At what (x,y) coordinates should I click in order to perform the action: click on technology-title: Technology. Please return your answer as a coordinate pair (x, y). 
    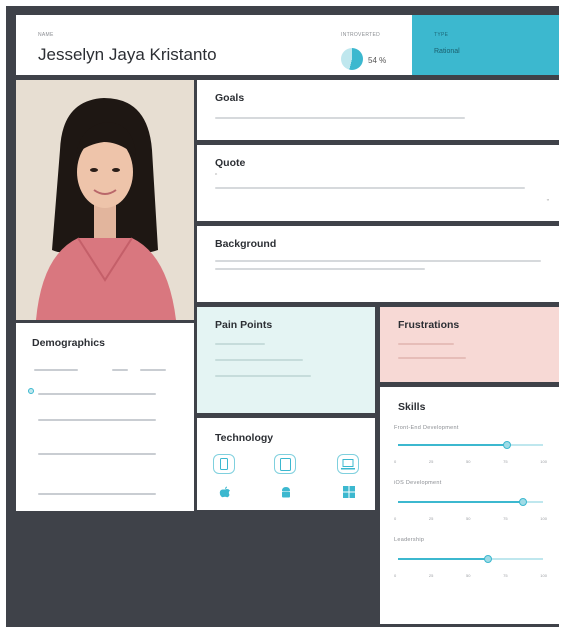
    Looking at the image, I should click on (244, 438).